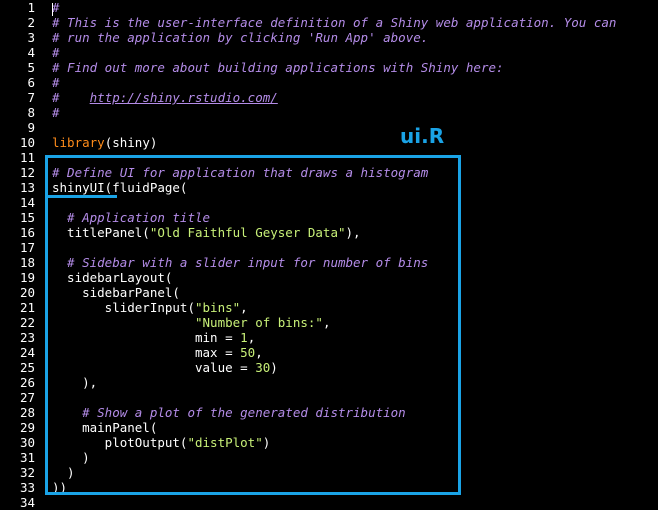 The width and height of the screenshot is (658, 510). I want to click on line-number: 23, so click(27, 337).